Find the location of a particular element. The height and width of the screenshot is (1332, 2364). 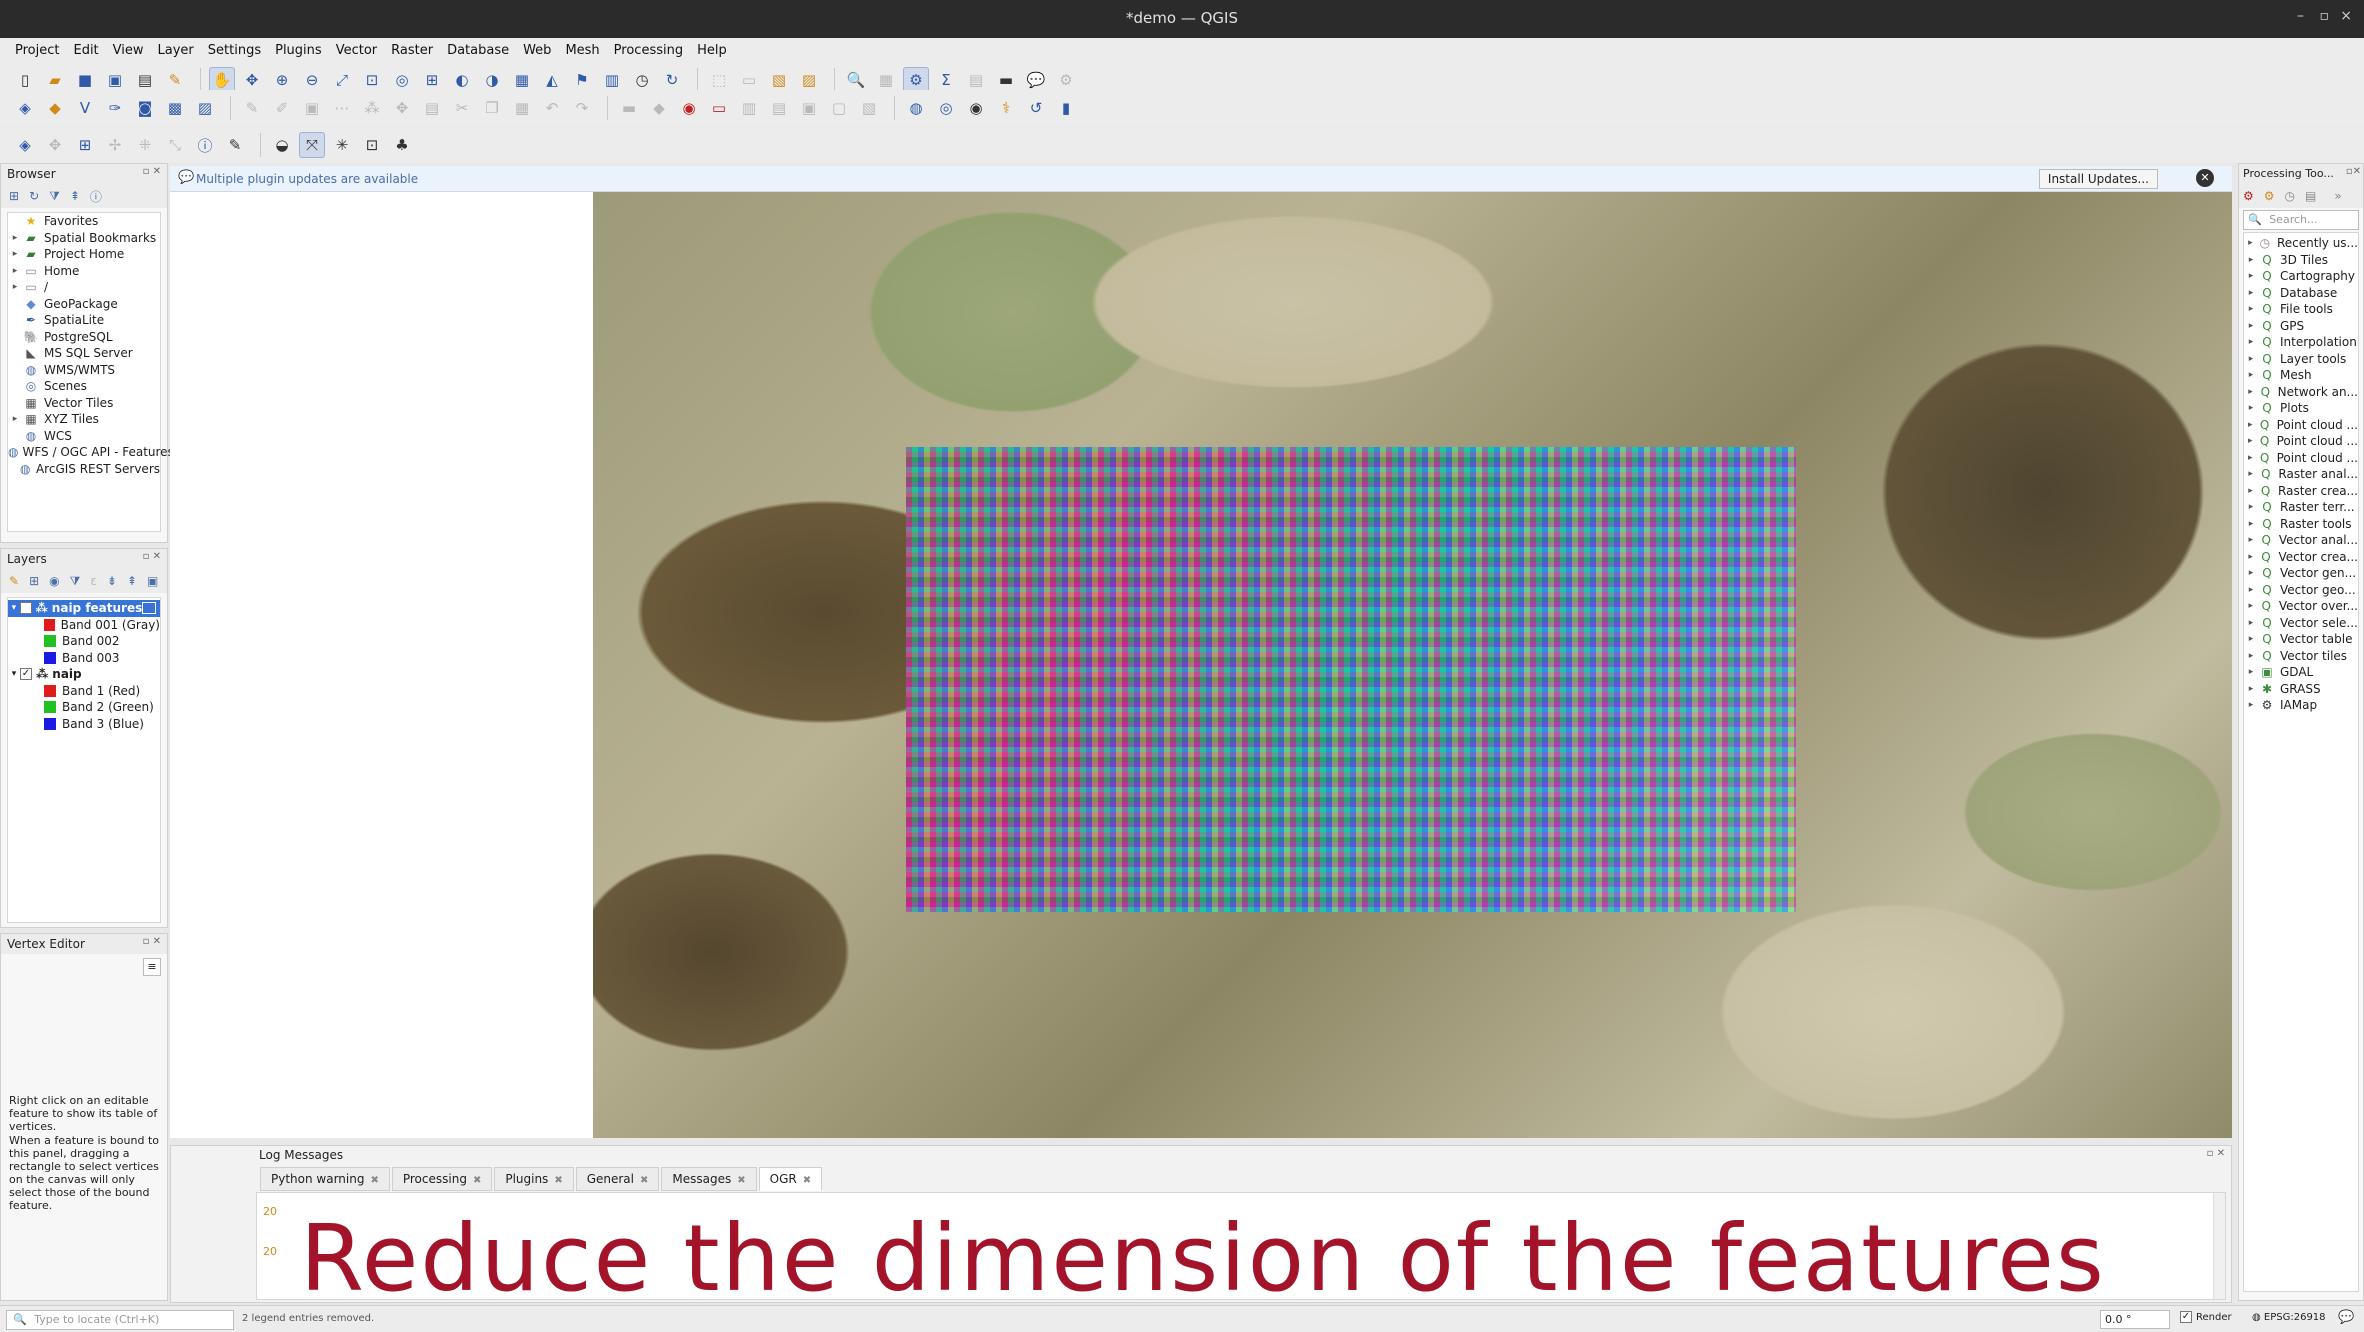

browser-item-spatialite: ✒ SpatiaLite is located at coordinates (84, 320).